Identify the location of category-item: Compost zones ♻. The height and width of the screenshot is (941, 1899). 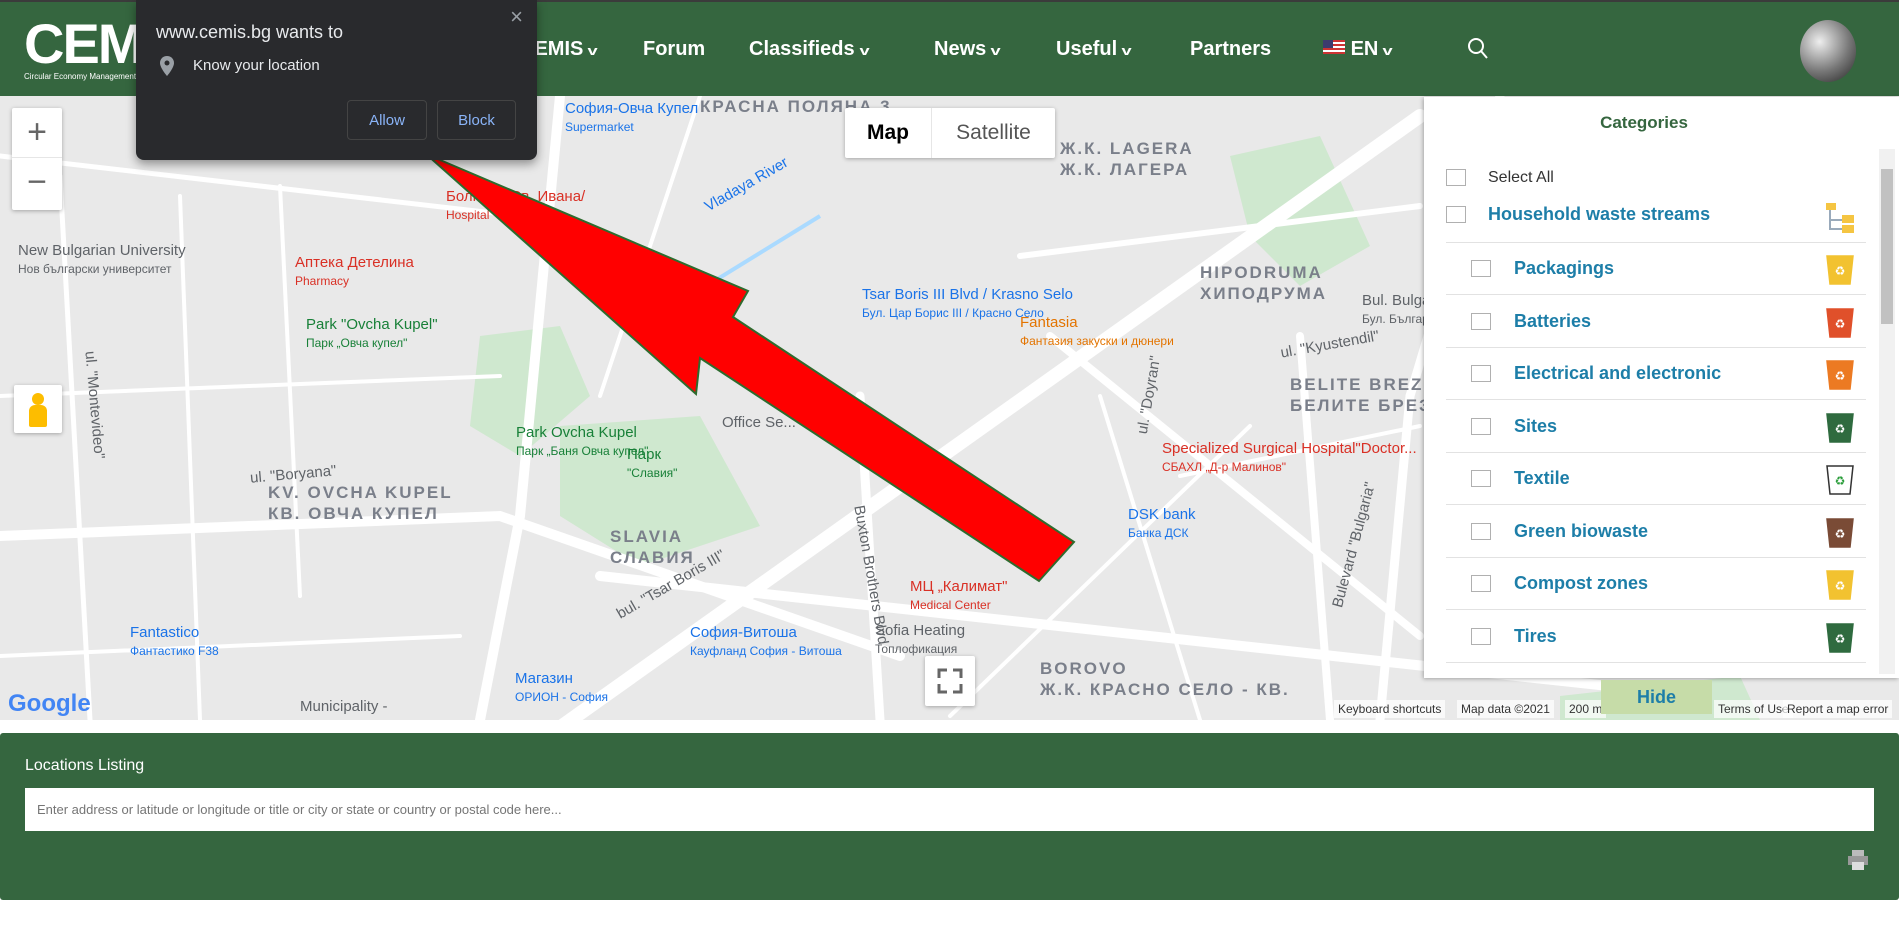
(1656, 584).